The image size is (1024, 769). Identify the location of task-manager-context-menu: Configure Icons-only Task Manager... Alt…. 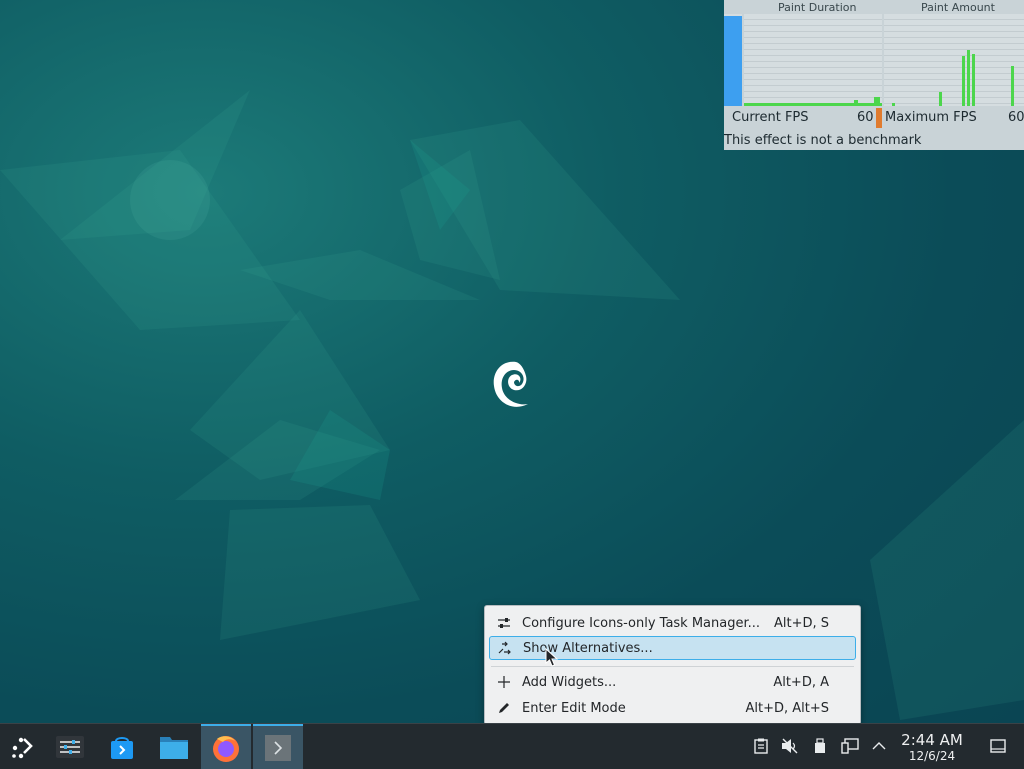
(672, 665).